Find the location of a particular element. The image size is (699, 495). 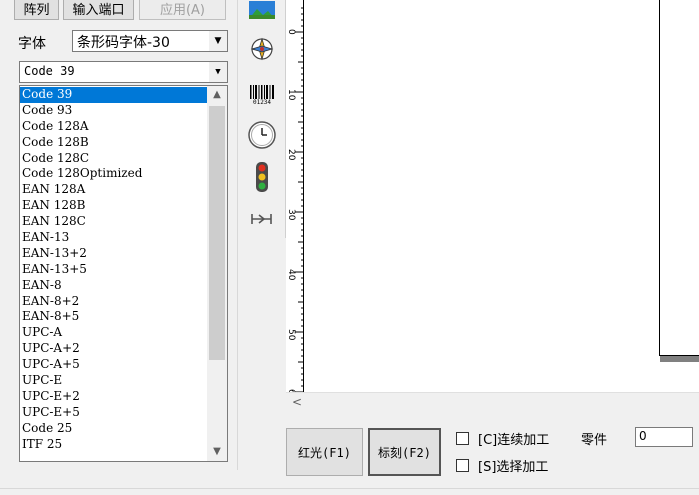

work-area-shadow is located at coordinates (679, 359).